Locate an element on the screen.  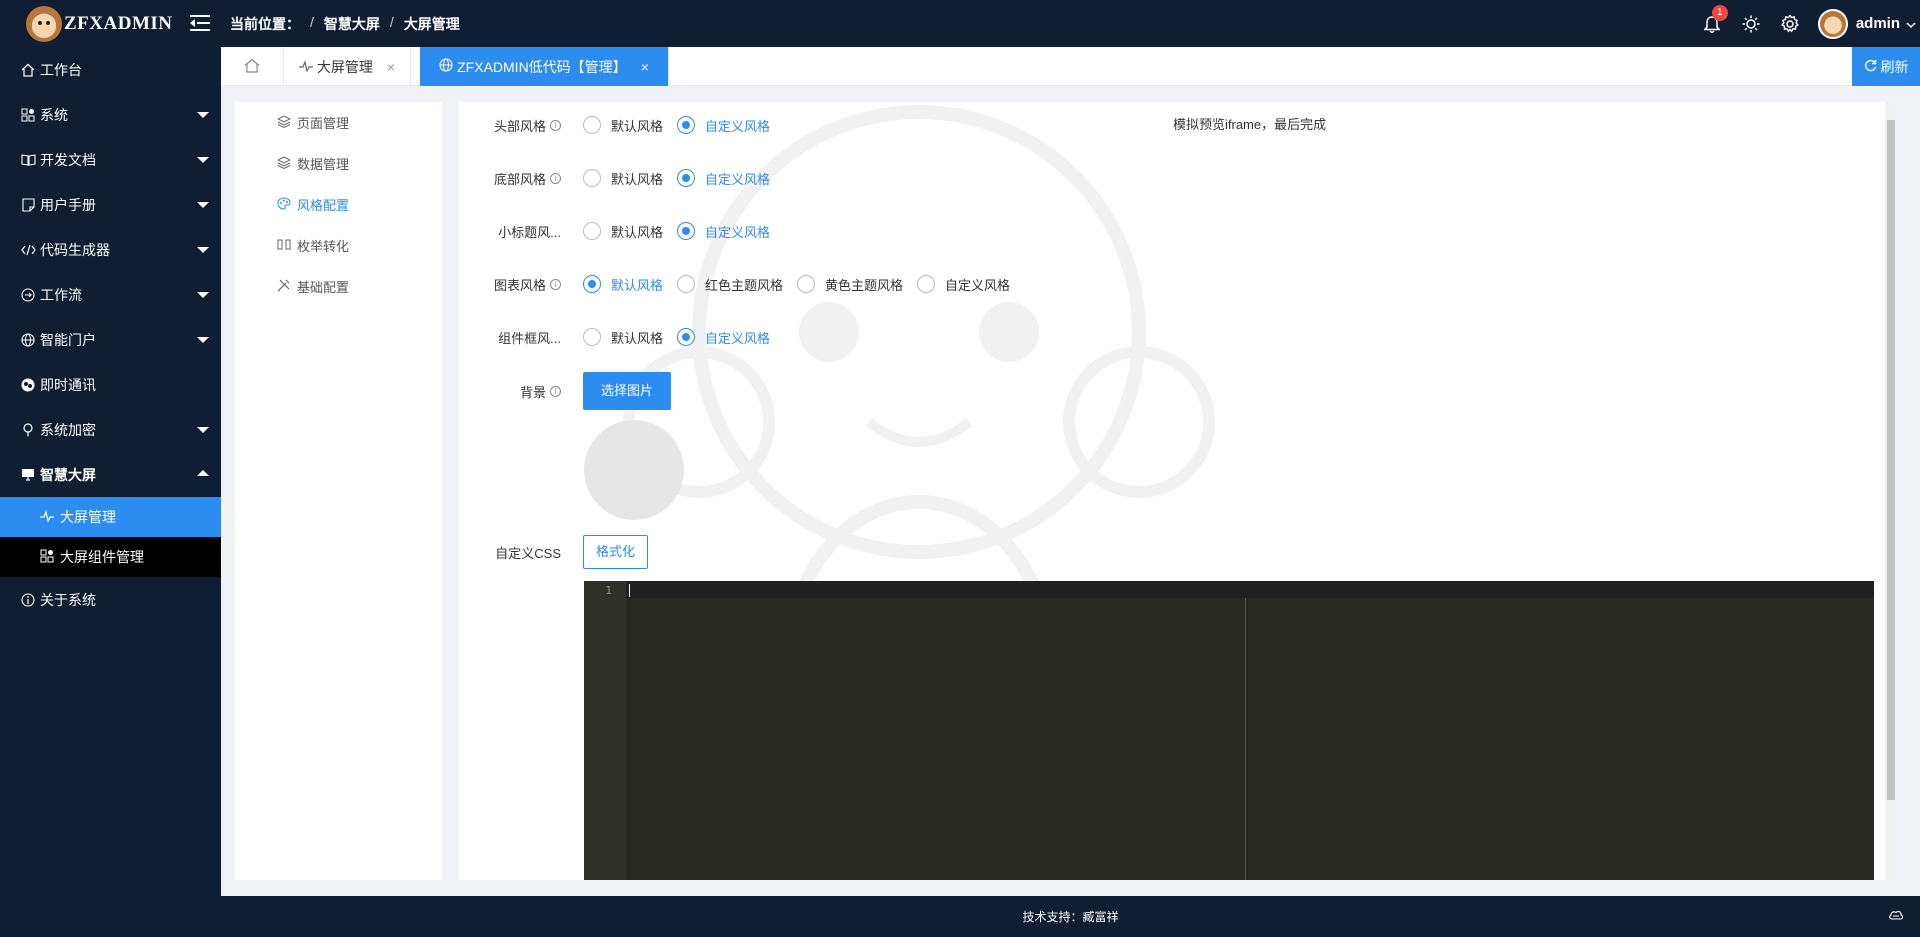
editor-print-margin is located at coordinates (1245, 739).